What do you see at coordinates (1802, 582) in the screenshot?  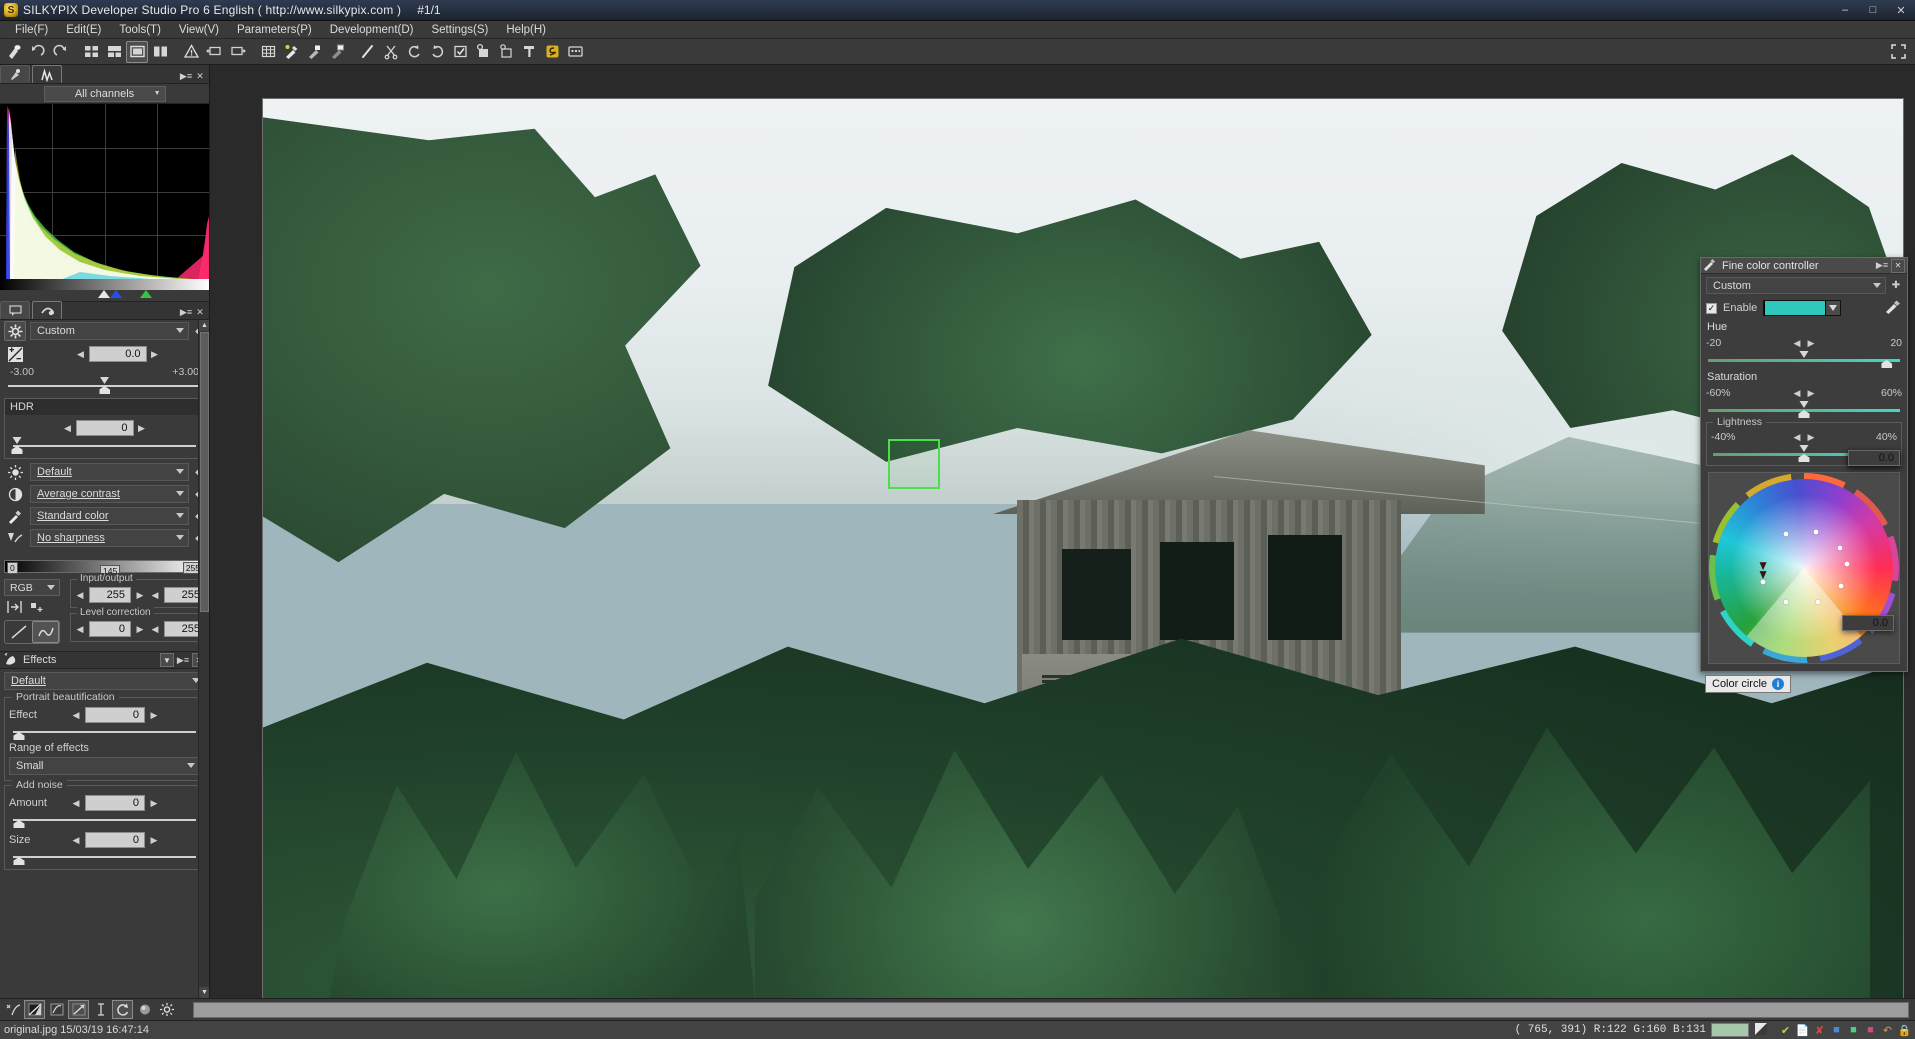 I see `color-circle-frame: Color circle i` at bounding box center [1802, 582].